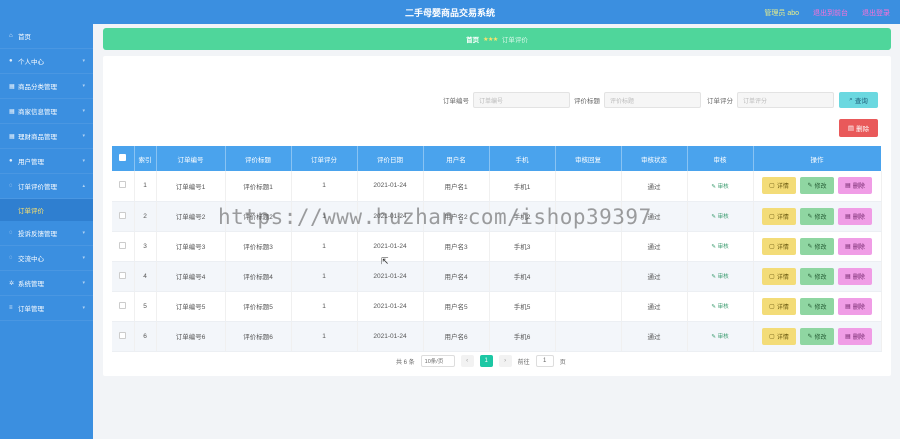  I want to click on sidebar-item-review-mgmt: ◌ 订单评价管理 ▴, so click(46, 186).